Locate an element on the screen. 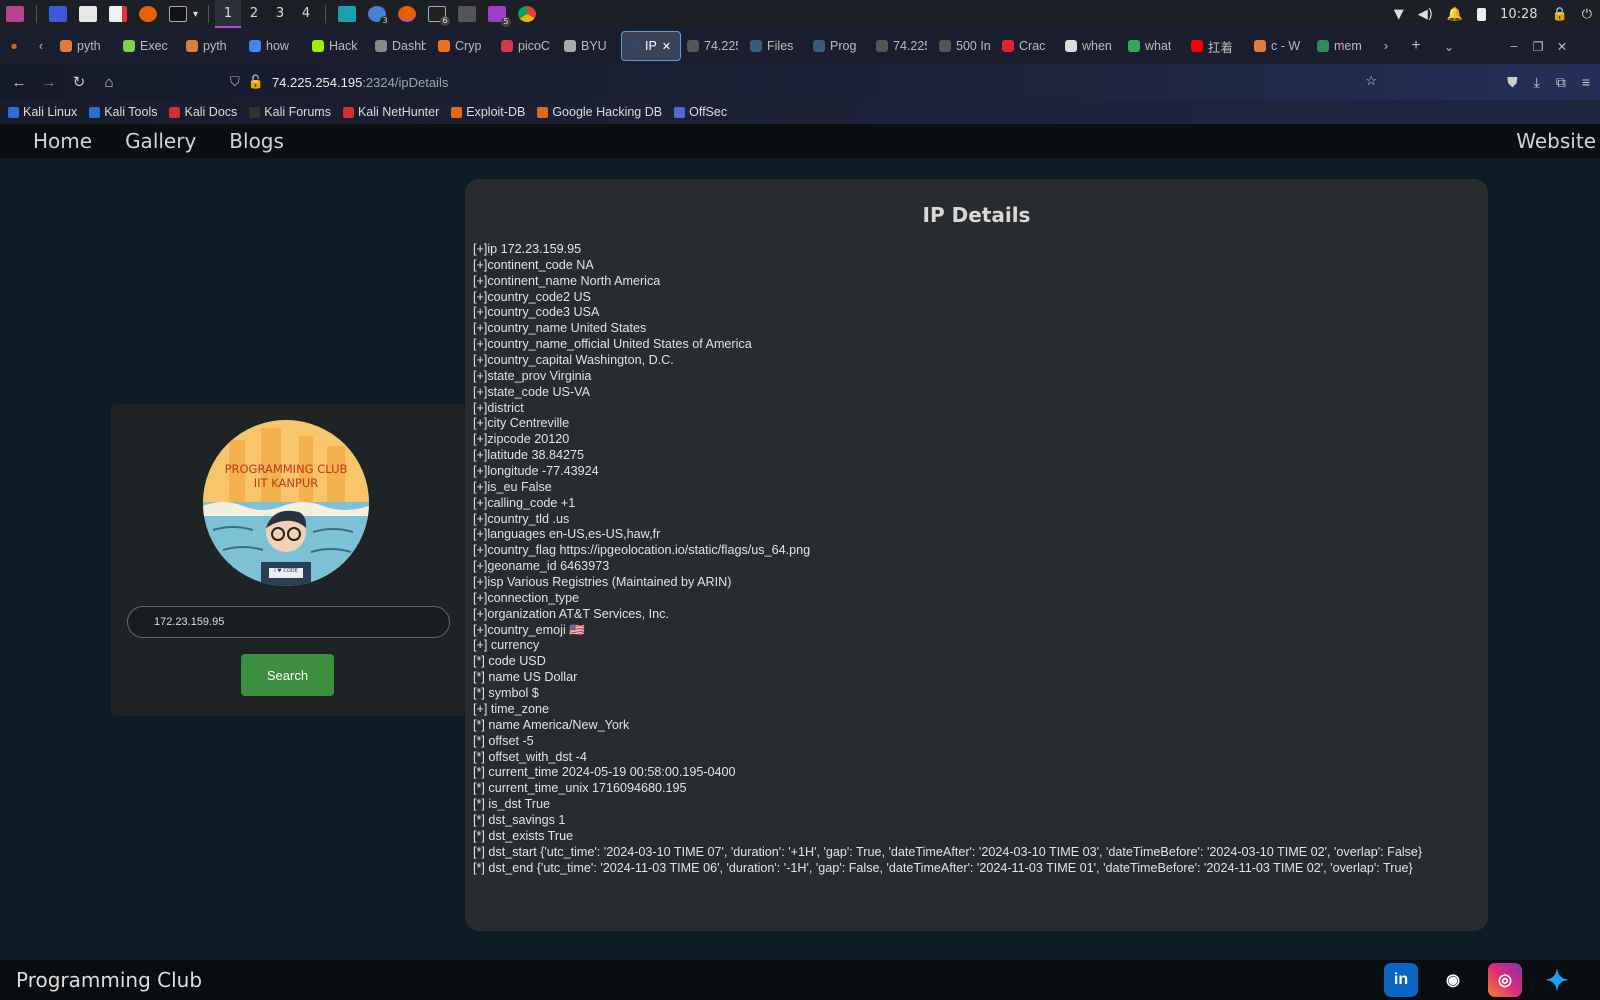  bookmark-item: Kali Docs is located at coordinates (203, 112).